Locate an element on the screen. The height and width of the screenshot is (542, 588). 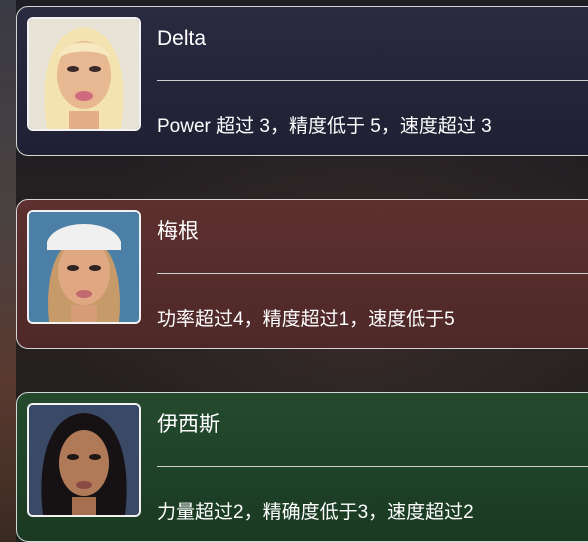
background-strip is located at coordinates (8, 271).